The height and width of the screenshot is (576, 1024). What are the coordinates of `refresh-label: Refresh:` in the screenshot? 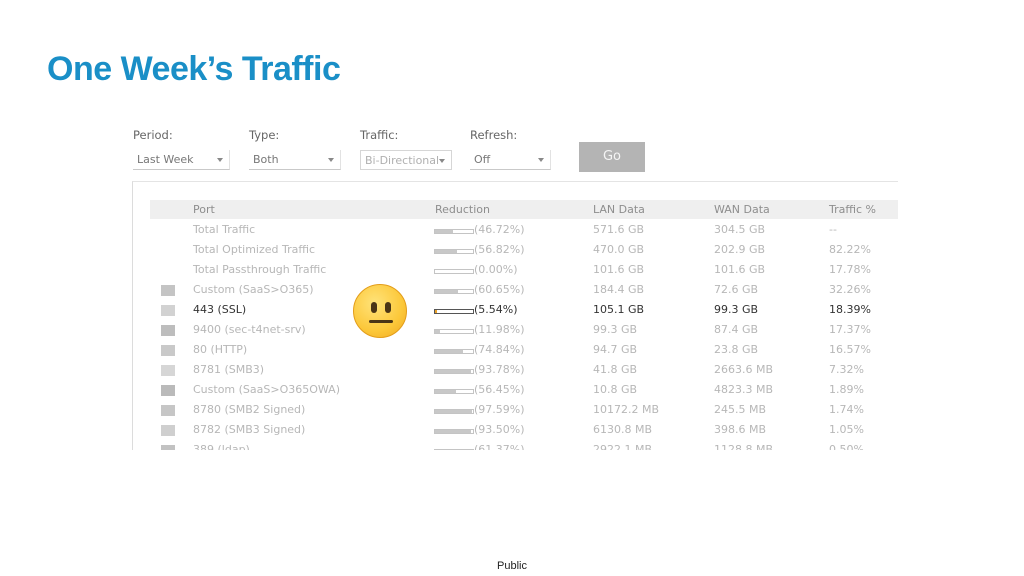 It's located at (494, 135).